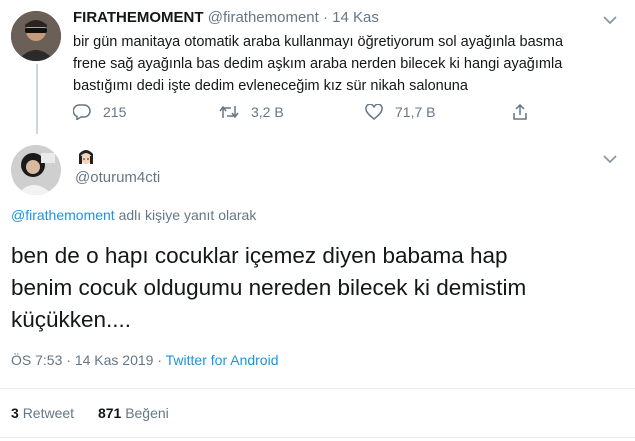 This screenshot has height=441, width=635. What do you see at coordinates (263, 17) in the screenshot?
I see `handle: @firathemoment` at bounding box center [263, 17].